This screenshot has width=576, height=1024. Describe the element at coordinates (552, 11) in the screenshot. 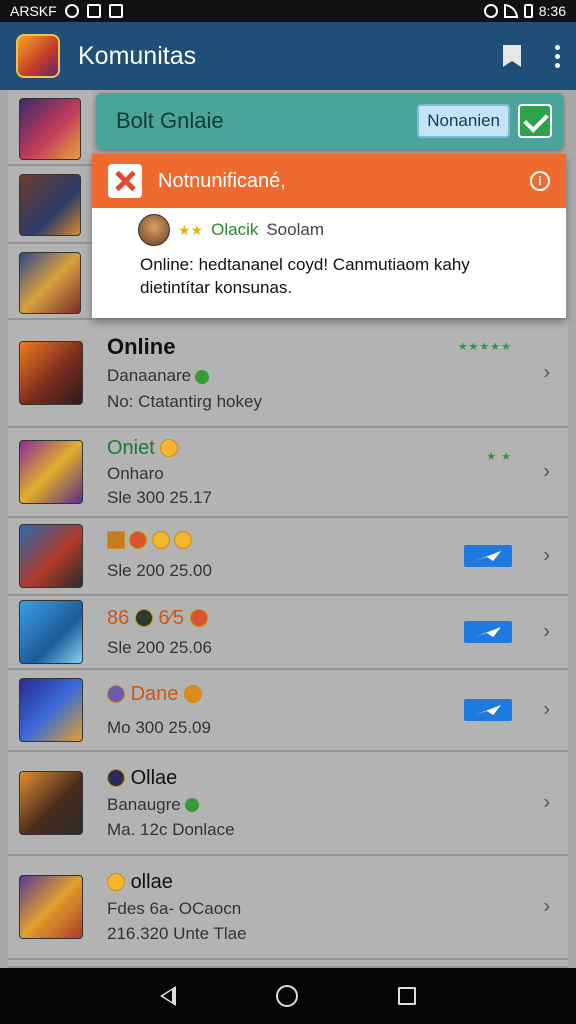

I see `status-time: 8:36` at that location.